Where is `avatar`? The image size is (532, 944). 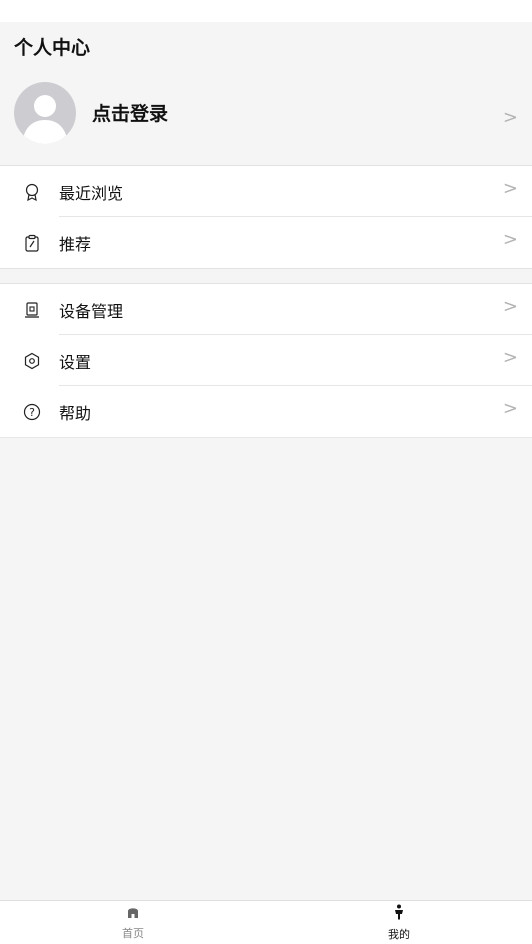
avatar is located at coordinates (45, 112).